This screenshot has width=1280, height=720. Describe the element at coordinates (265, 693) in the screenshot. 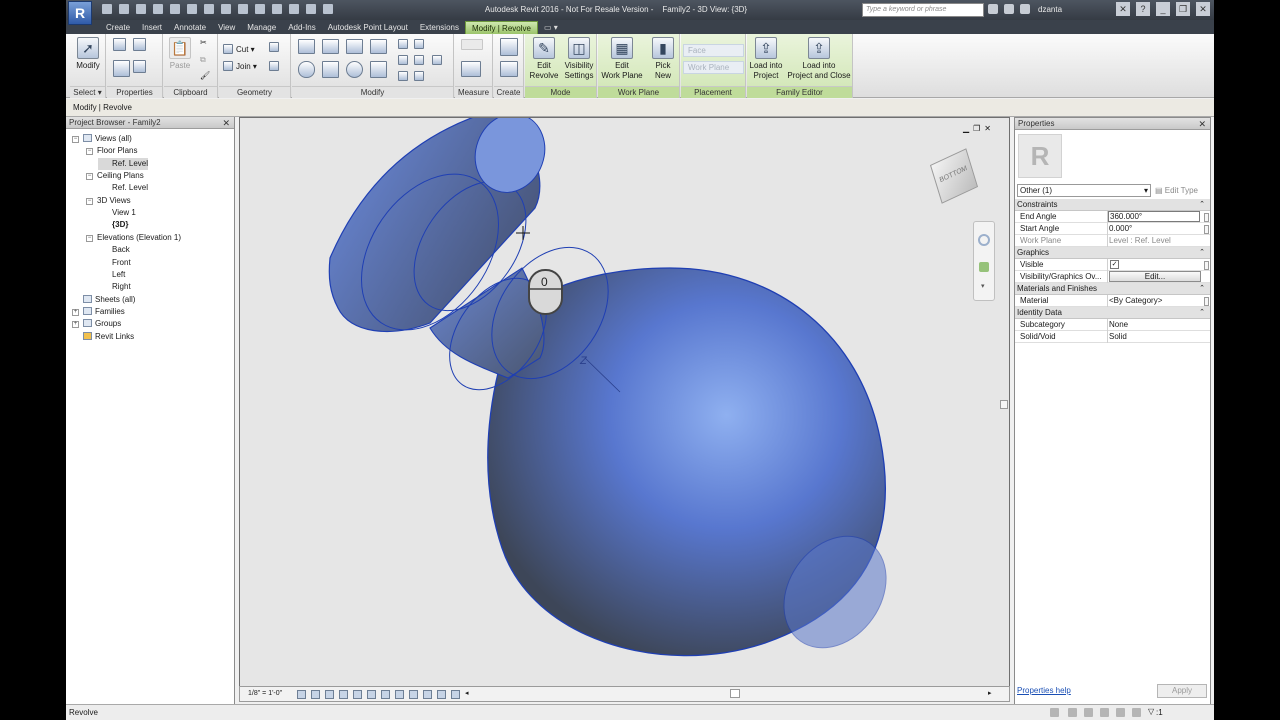

I see `view-scale: 1/8" = 1'-0"` at that location.